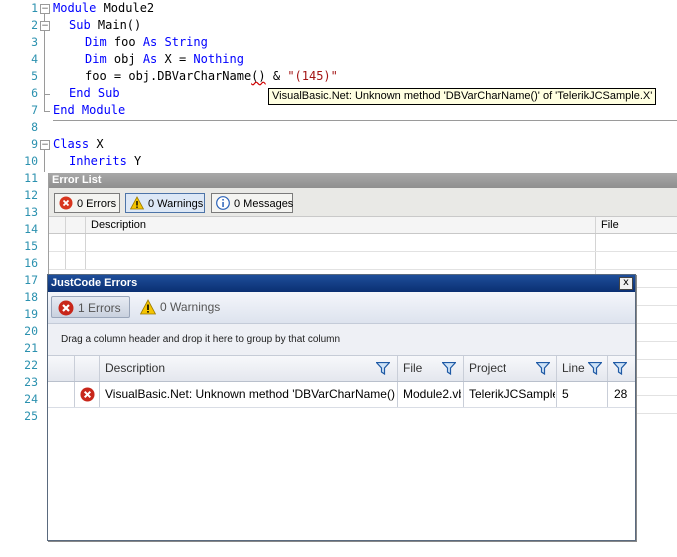 The width and height of the screenshot is (677, 557). Describe the element at coordinates (31, 382) in the screenshot. I see `line-number: 23` at that location.